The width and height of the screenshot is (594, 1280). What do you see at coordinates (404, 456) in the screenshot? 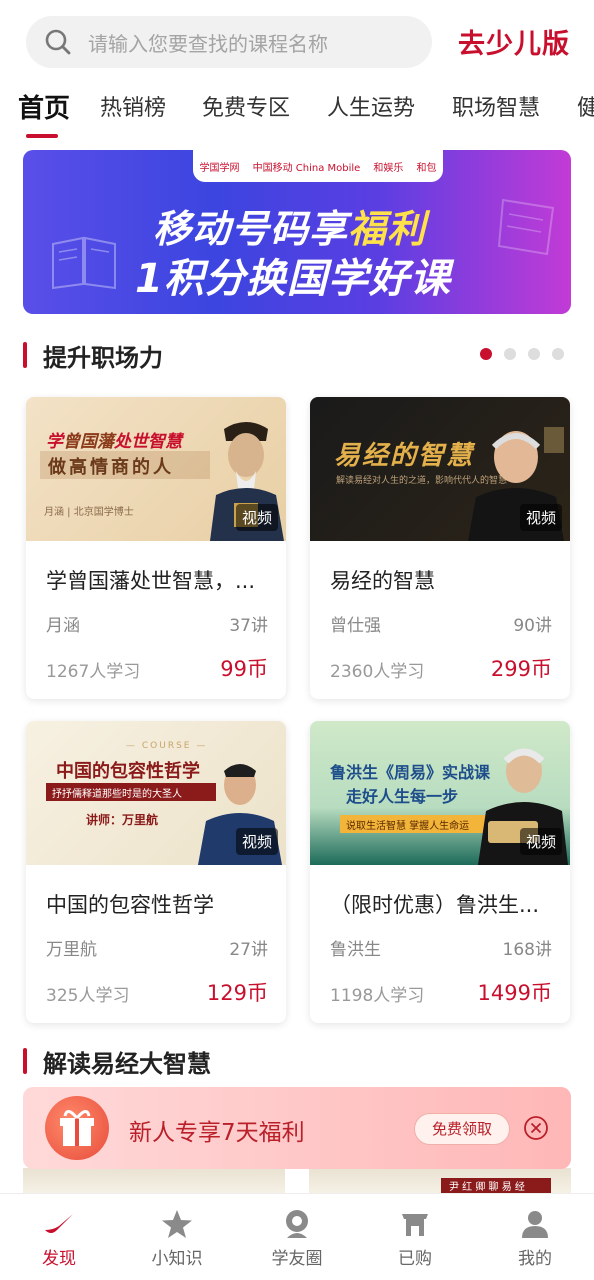
I see `thumb-title: 易经的智慧` at bounding box center [404, 456].